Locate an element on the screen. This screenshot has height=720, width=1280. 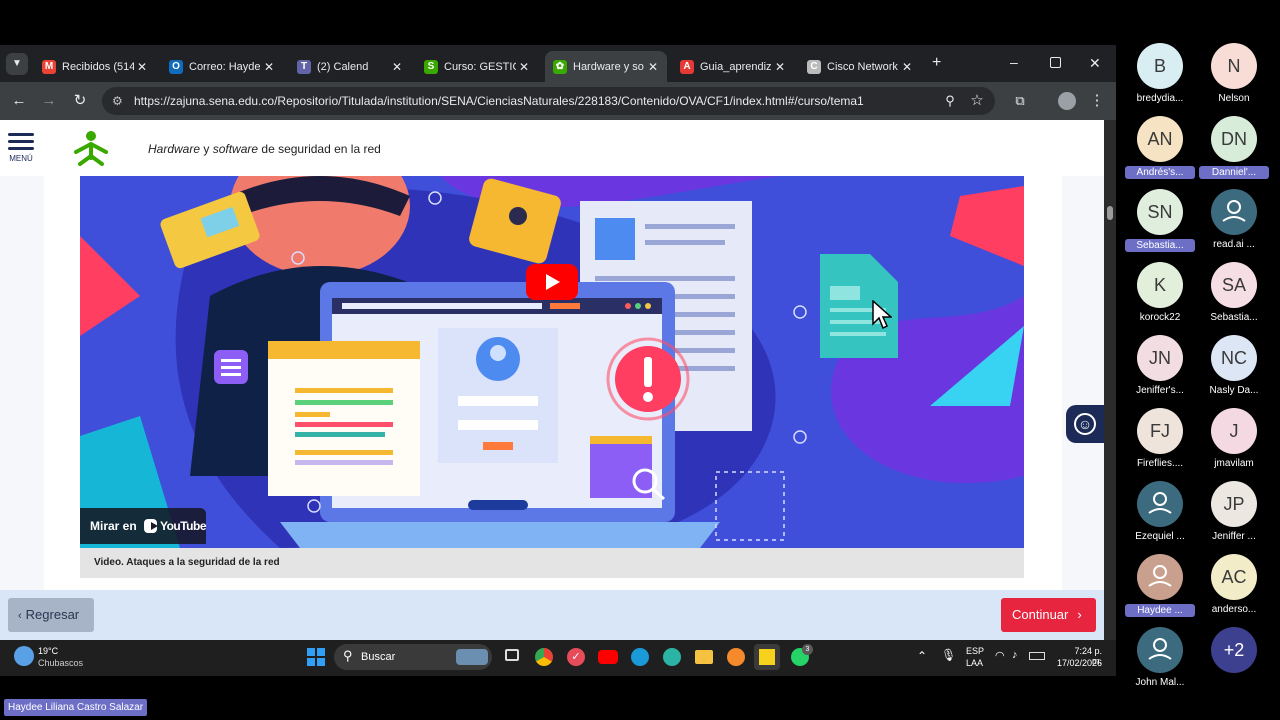
back-arrow-icon: ← is located at coordinates (19, 101).